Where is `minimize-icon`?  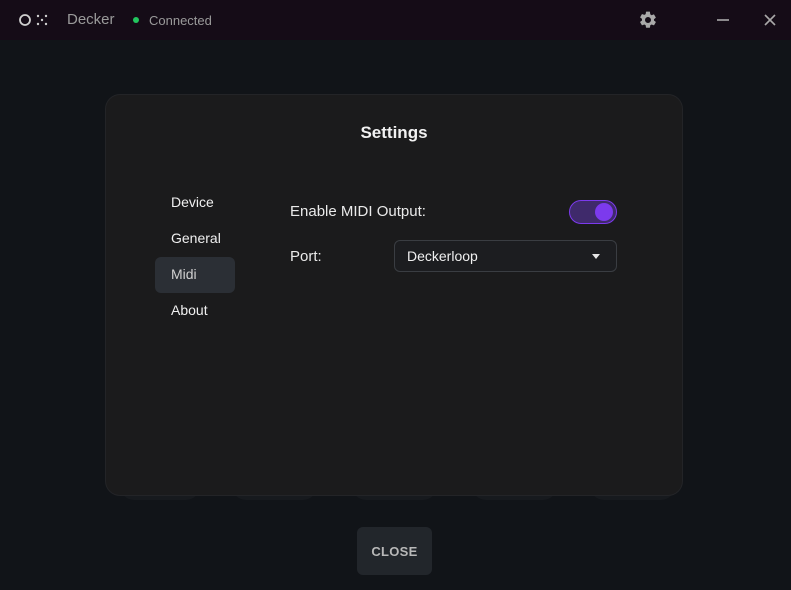
minimize-icon is located at coordinates (723, 20).